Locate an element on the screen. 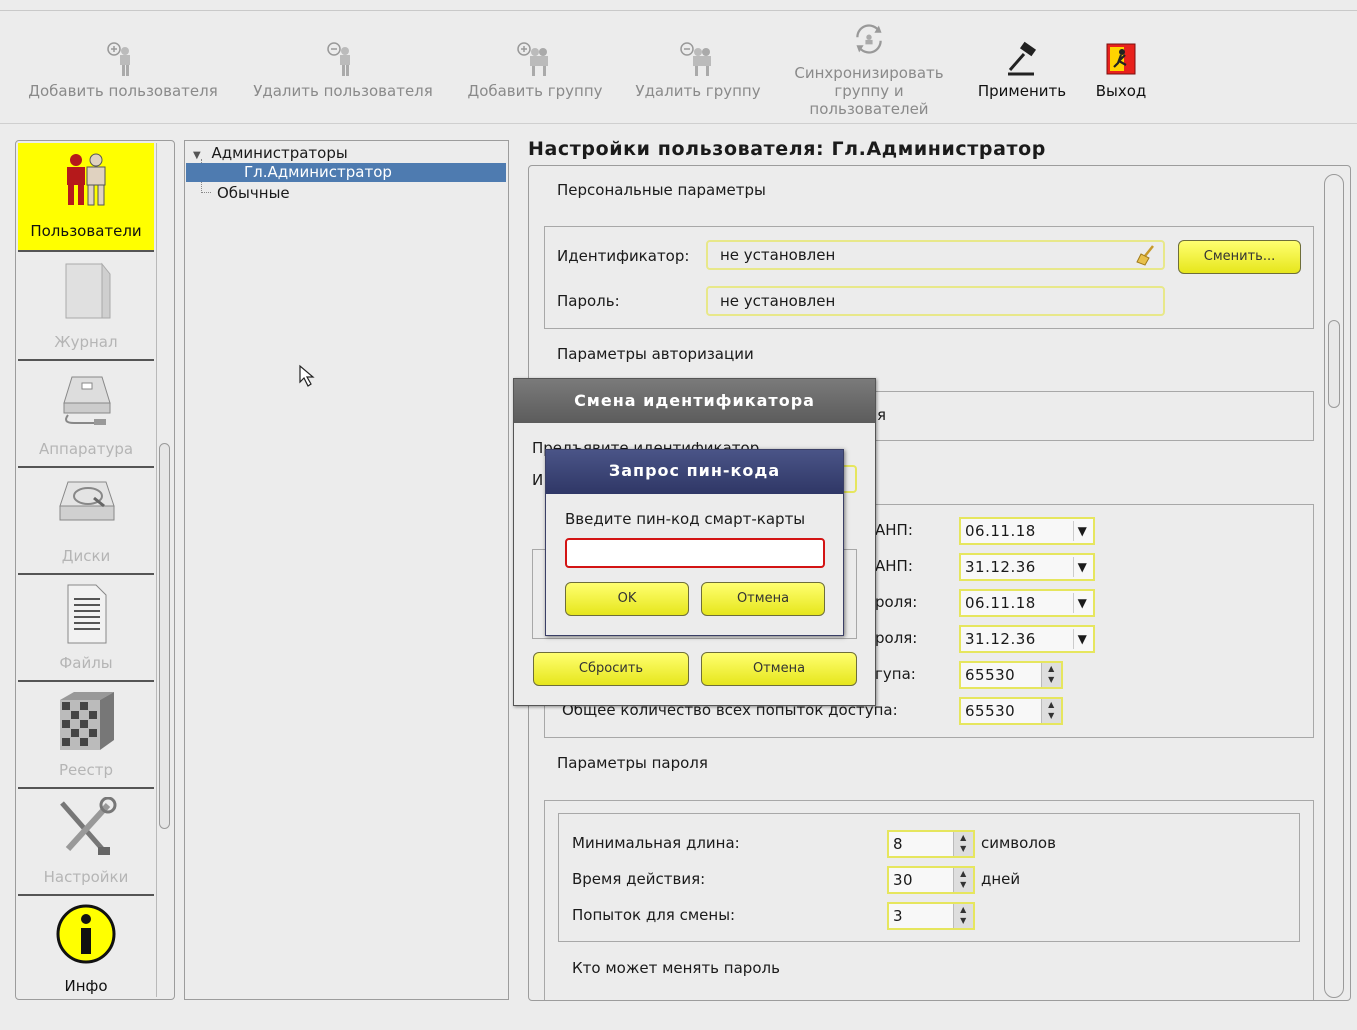 This screenshot has width=1357, height=1030. sync-label-line1: Синхронизировать is located at coordinates (869, 73).